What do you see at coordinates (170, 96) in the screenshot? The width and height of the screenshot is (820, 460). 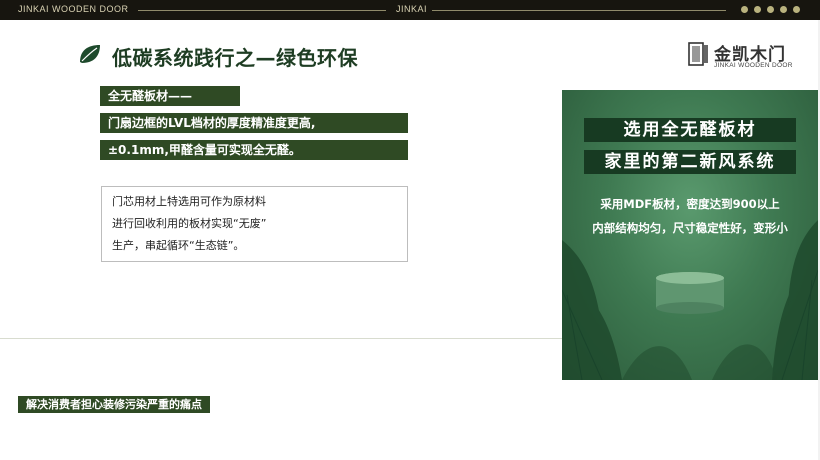 I see `feature-line-1: 全无醛板材——` at bounding box center [170, 96].